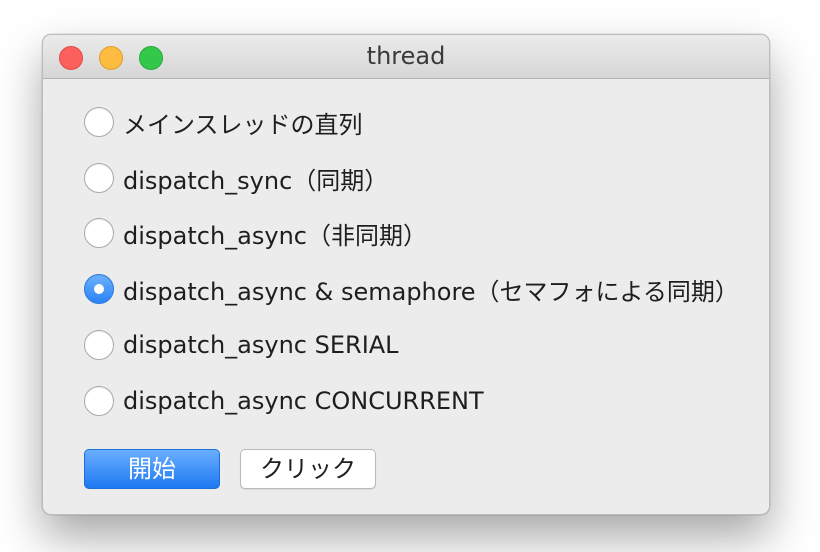 The width and height of the screenshot is (820, 552). I want to click on radio-option-dispatch-sync: dispatch_sync（同期）, so click(236, 178).